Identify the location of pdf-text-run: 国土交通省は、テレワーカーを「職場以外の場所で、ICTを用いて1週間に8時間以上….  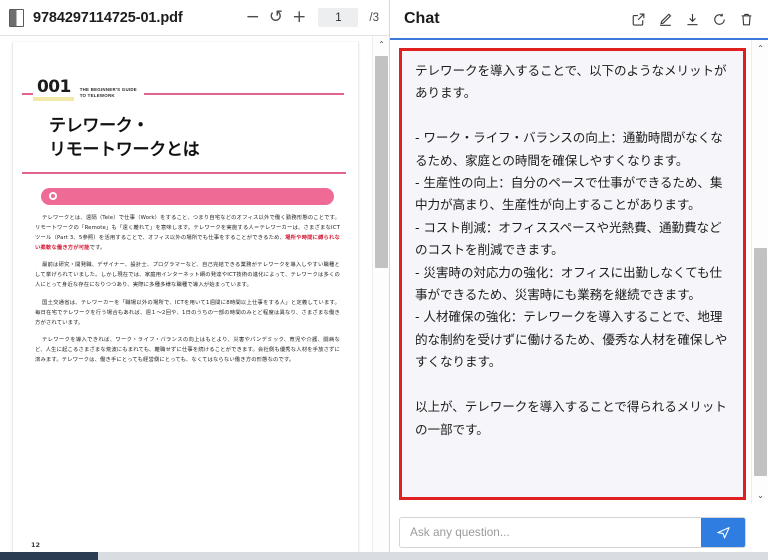
(187, 312).